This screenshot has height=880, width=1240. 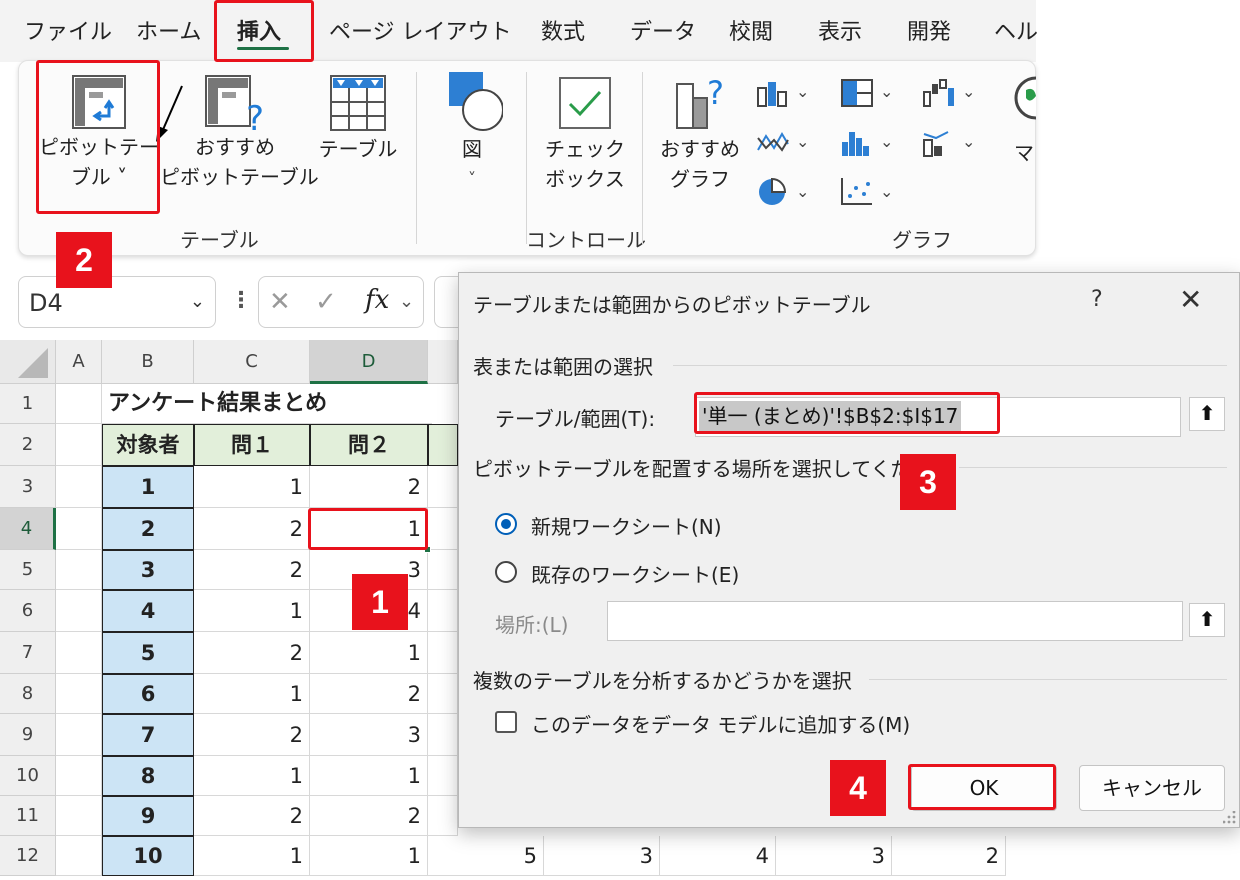 What do you see at coordinates (79, 445) in the screenshot?
I see `cell-a2` at bounding box center [79, 445].